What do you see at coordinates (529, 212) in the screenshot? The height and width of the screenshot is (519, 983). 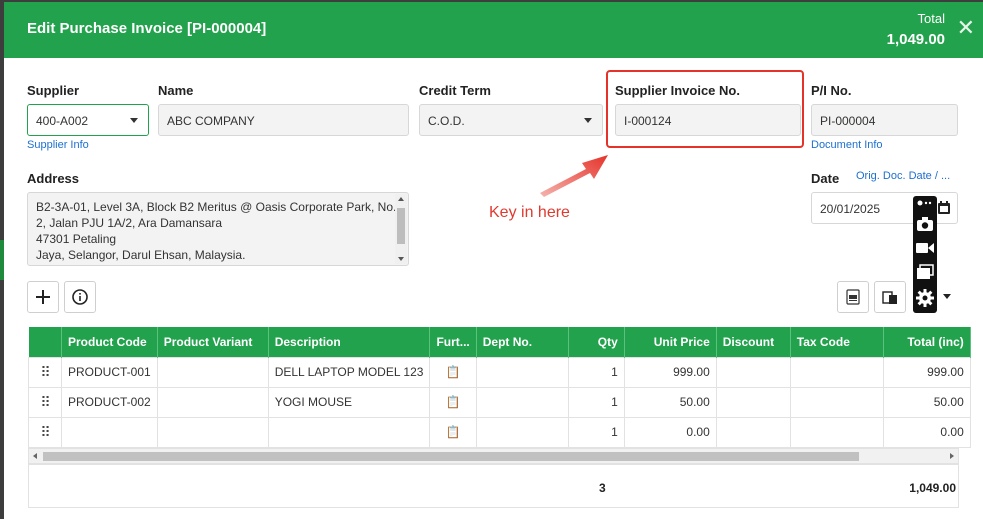 I see `annotation-text: Key in here` at bounding box center [529, 212].